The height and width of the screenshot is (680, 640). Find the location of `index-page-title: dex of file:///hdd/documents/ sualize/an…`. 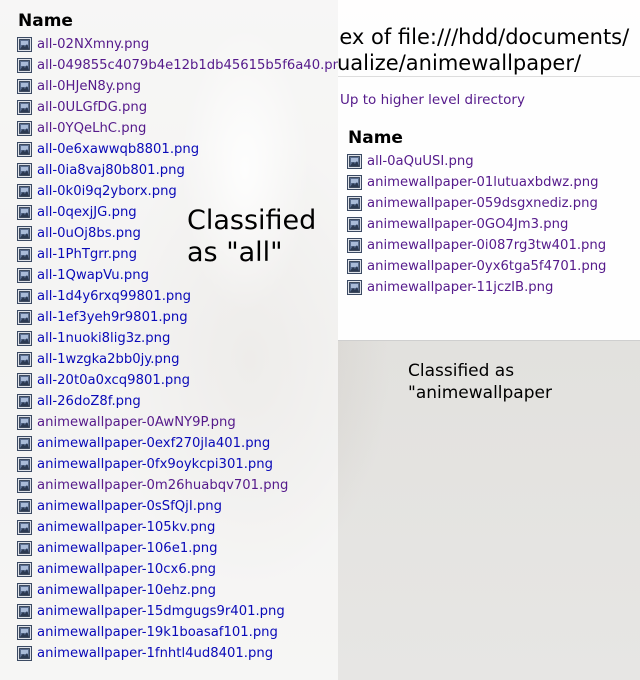

index-page-title: dex of file:///hdd/documents/ sualize/an… is located at coordinates (489, 50).